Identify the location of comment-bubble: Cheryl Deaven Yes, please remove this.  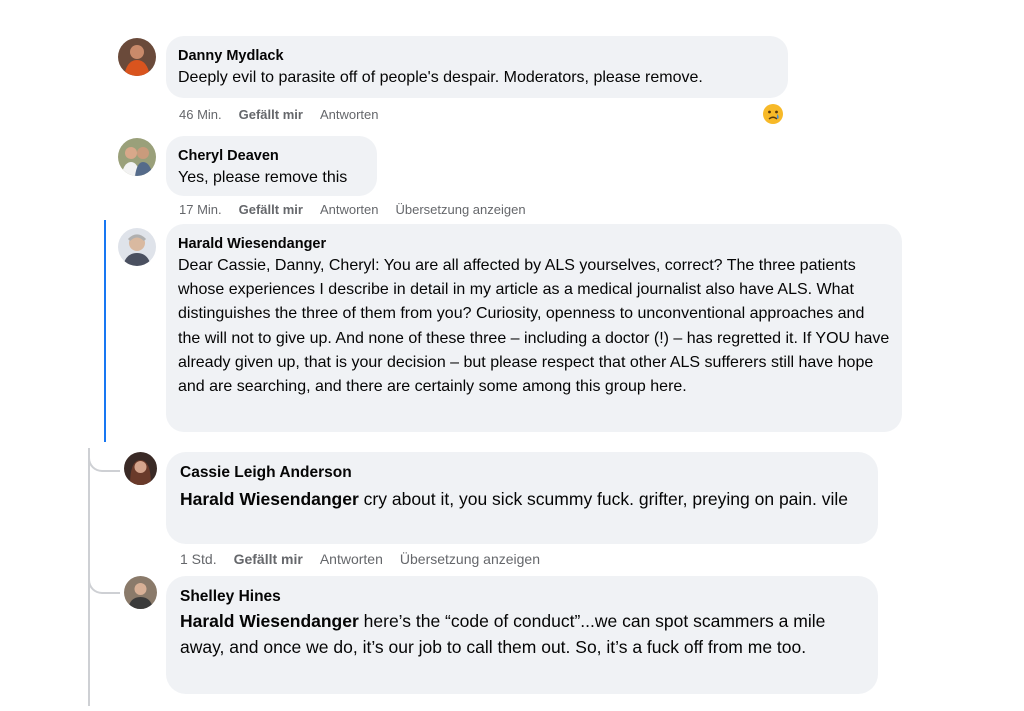
(271, 166).